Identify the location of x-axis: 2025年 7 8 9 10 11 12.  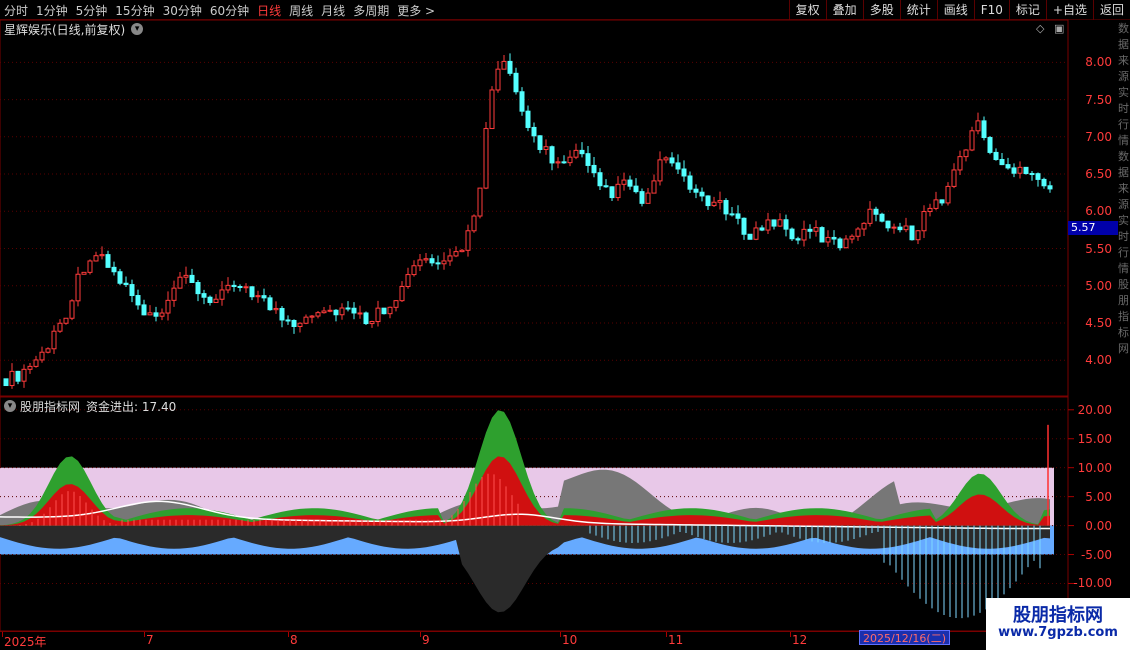
(565, 640).